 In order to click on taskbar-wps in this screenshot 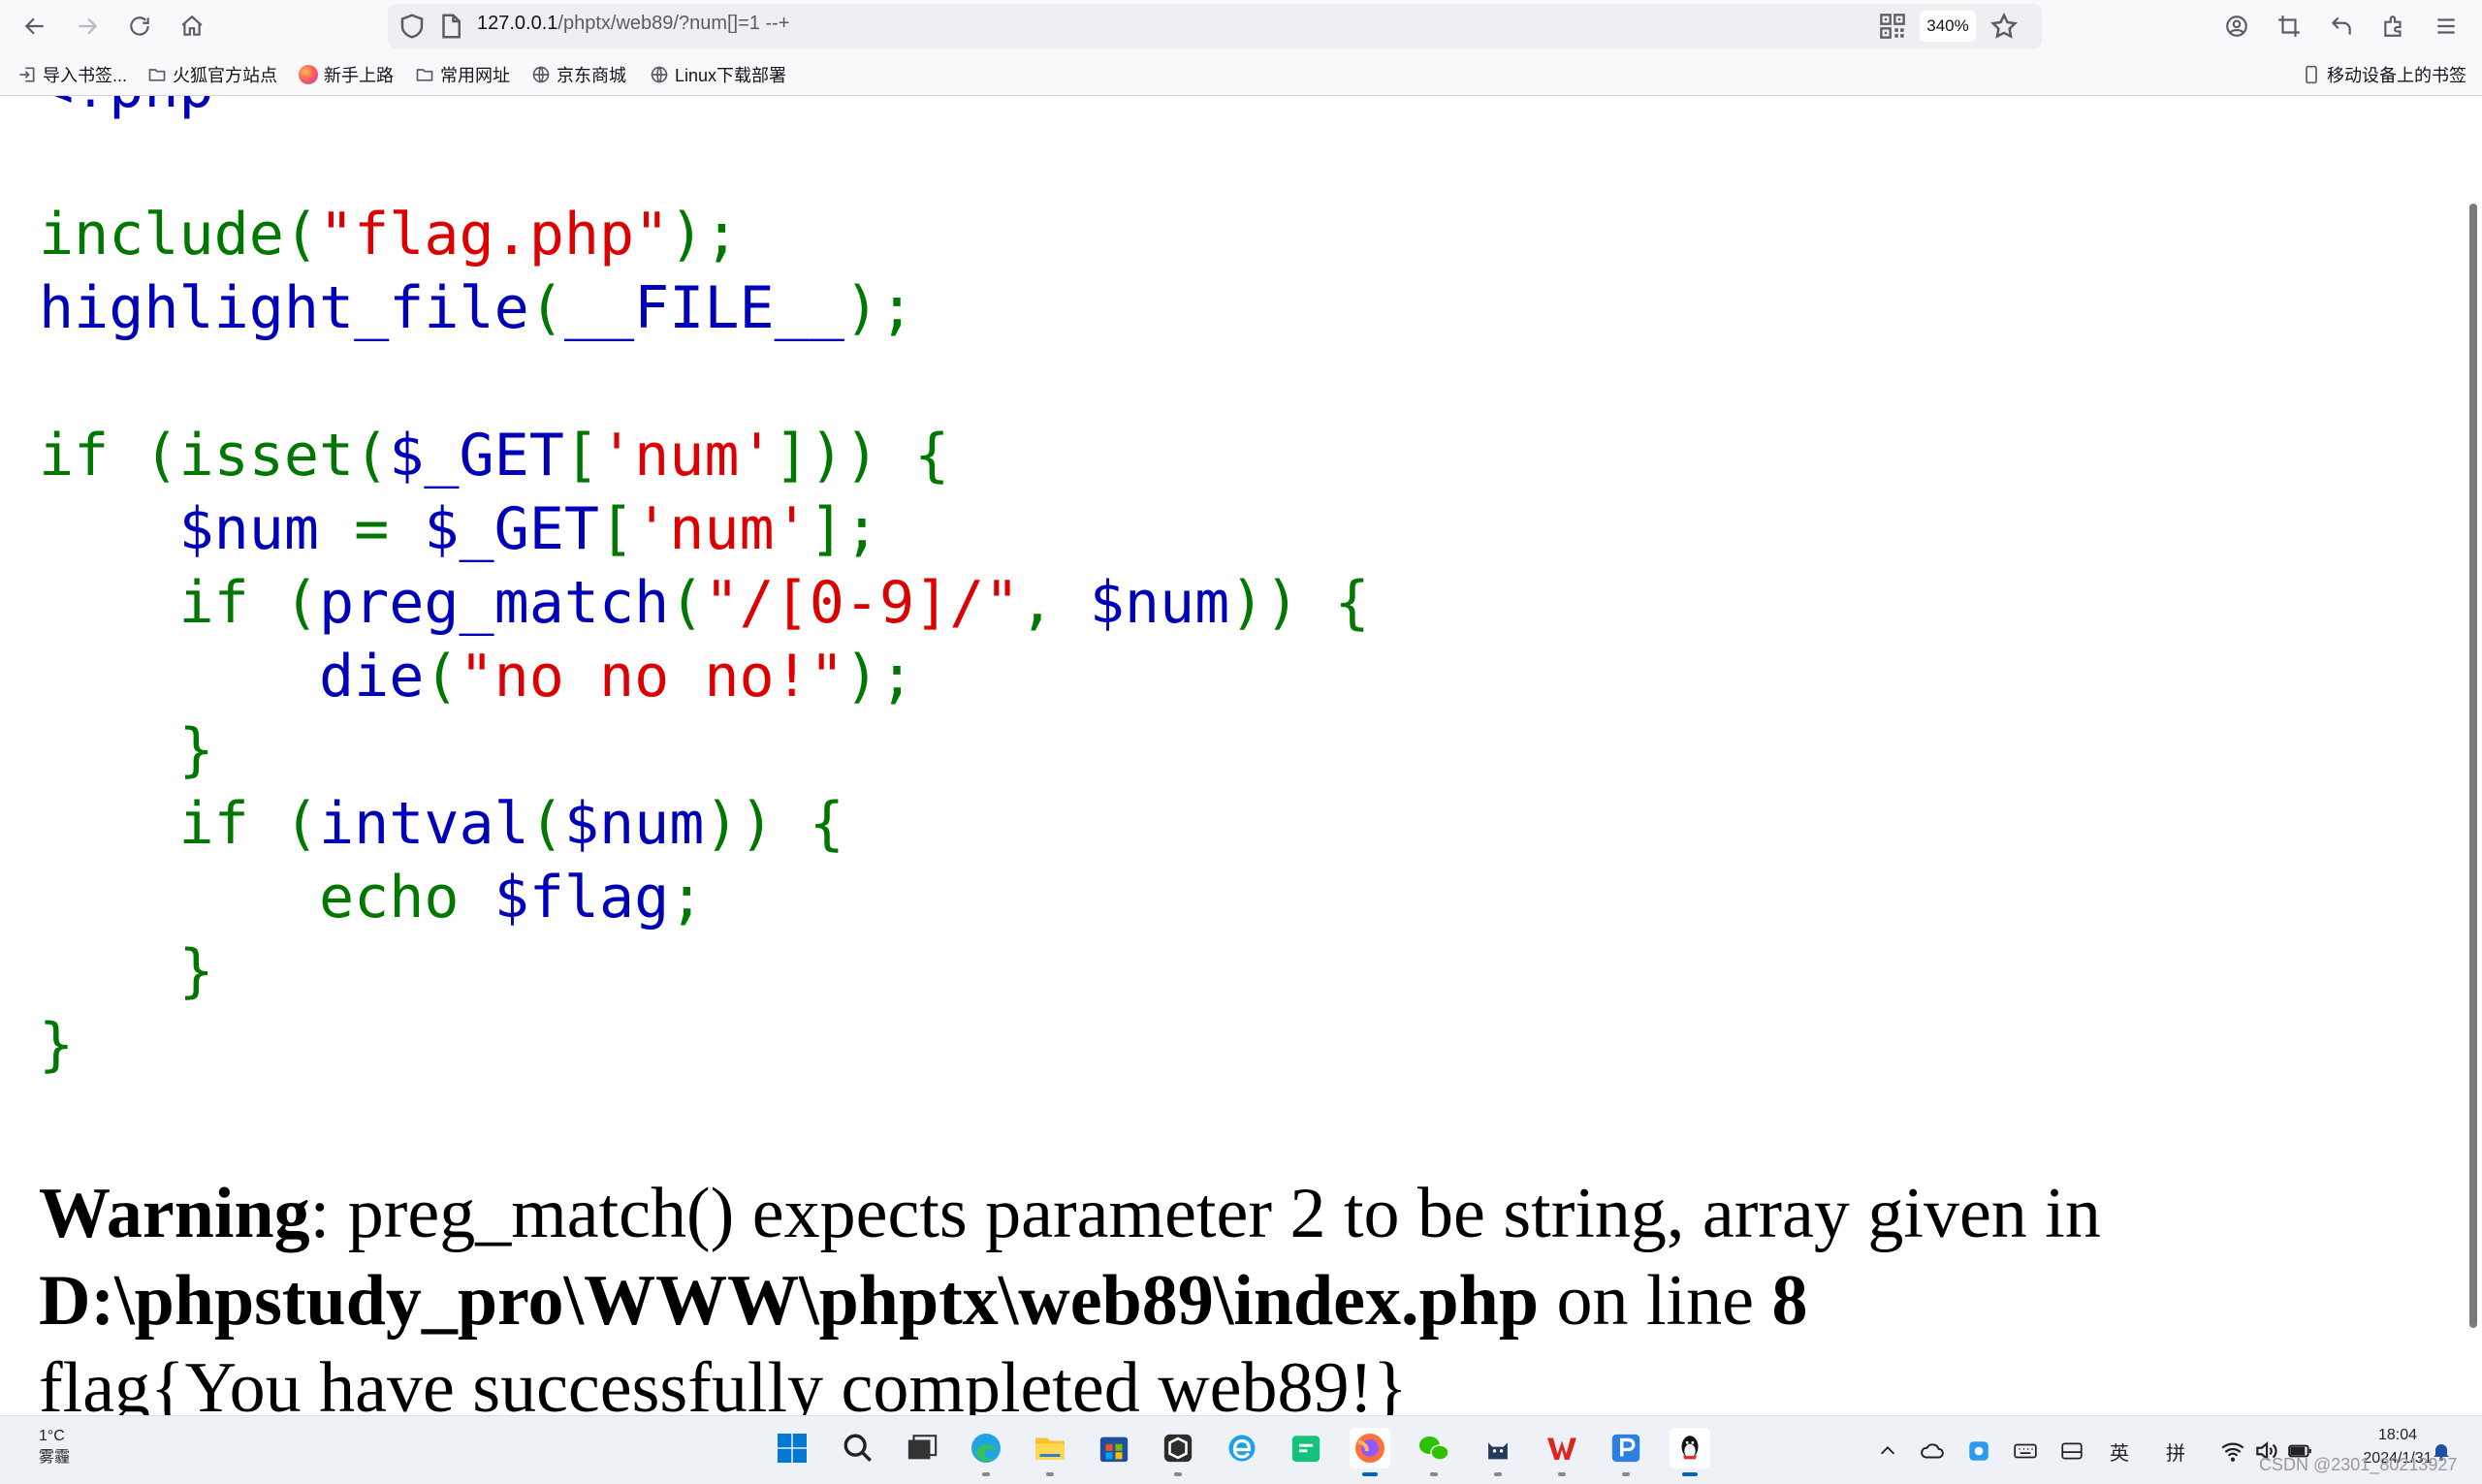, I will do `click(1562, 1452)`.